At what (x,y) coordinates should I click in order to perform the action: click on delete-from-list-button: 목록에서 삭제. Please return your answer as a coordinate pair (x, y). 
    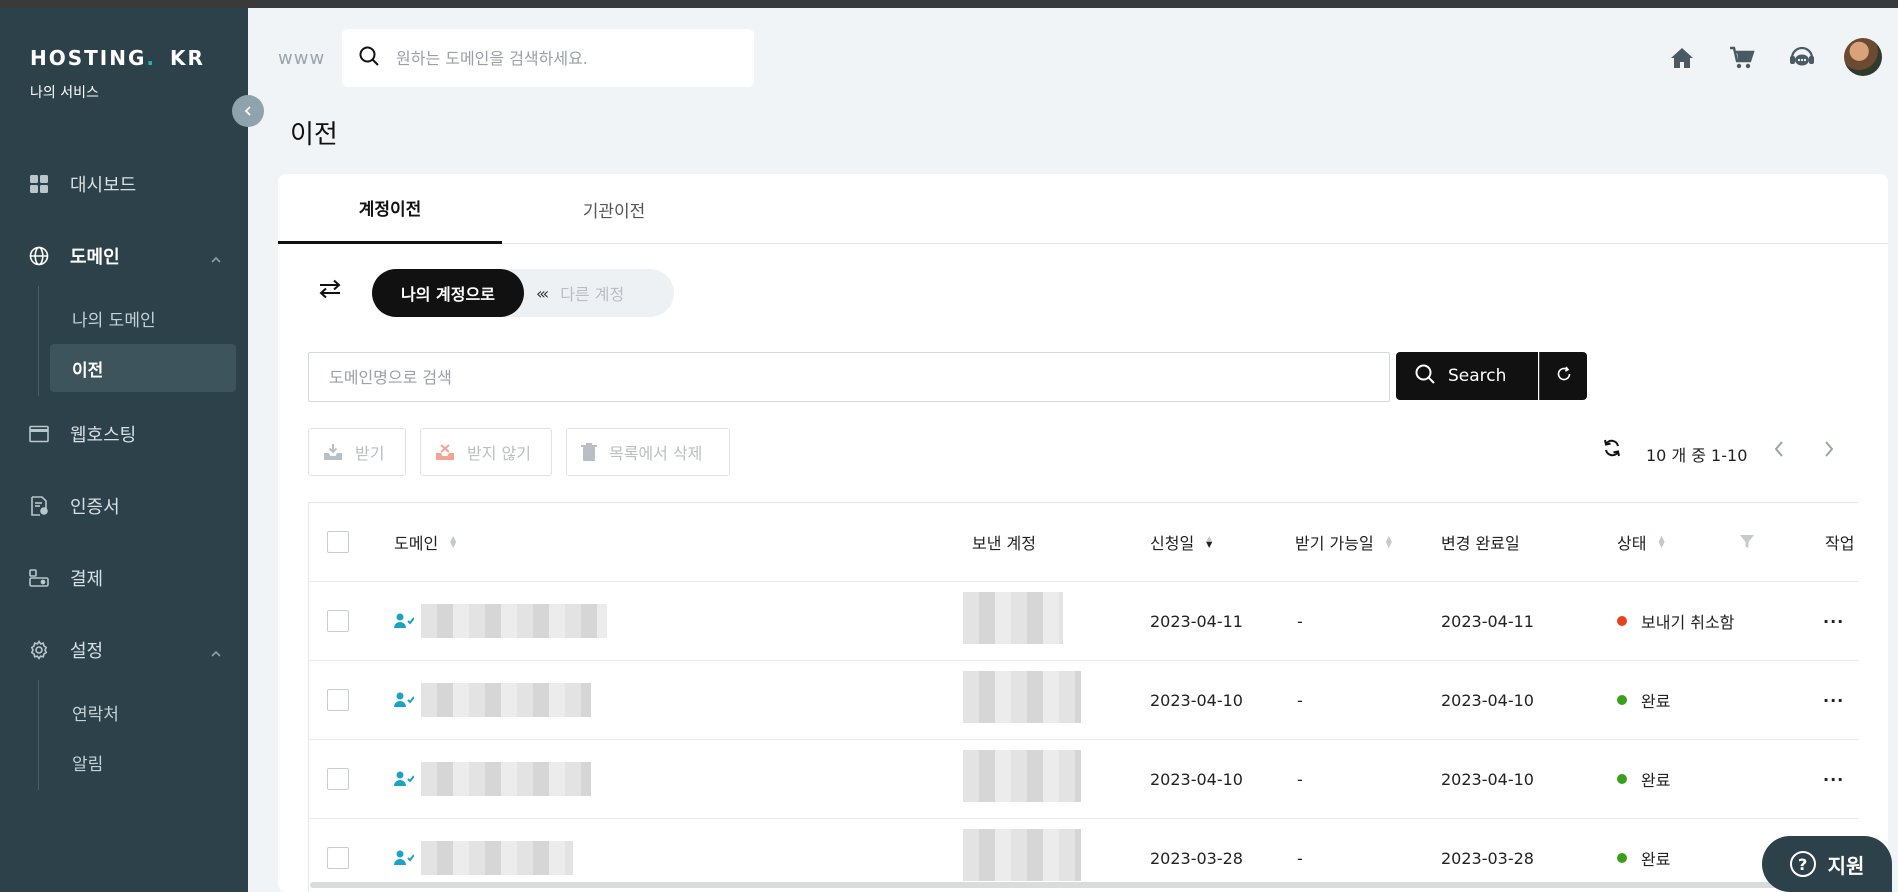
    Looking at the image, I should click on (648, 452).